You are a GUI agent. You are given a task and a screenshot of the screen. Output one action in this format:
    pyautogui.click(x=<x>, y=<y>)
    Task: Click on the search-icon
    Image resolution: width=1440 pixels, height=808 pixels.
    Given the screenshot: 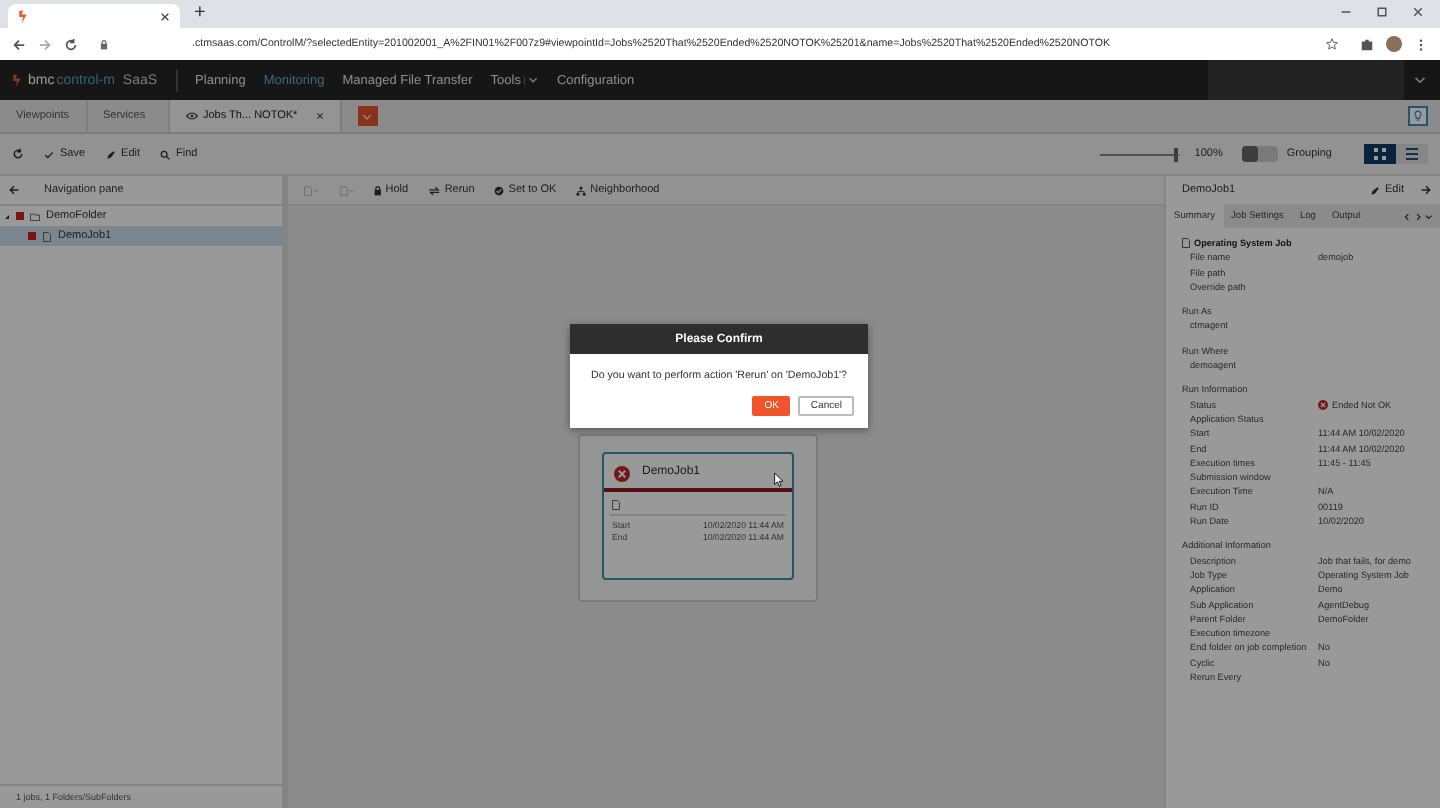 What is the action you would take?
    pyautogui.click(x=165, y=154)
    